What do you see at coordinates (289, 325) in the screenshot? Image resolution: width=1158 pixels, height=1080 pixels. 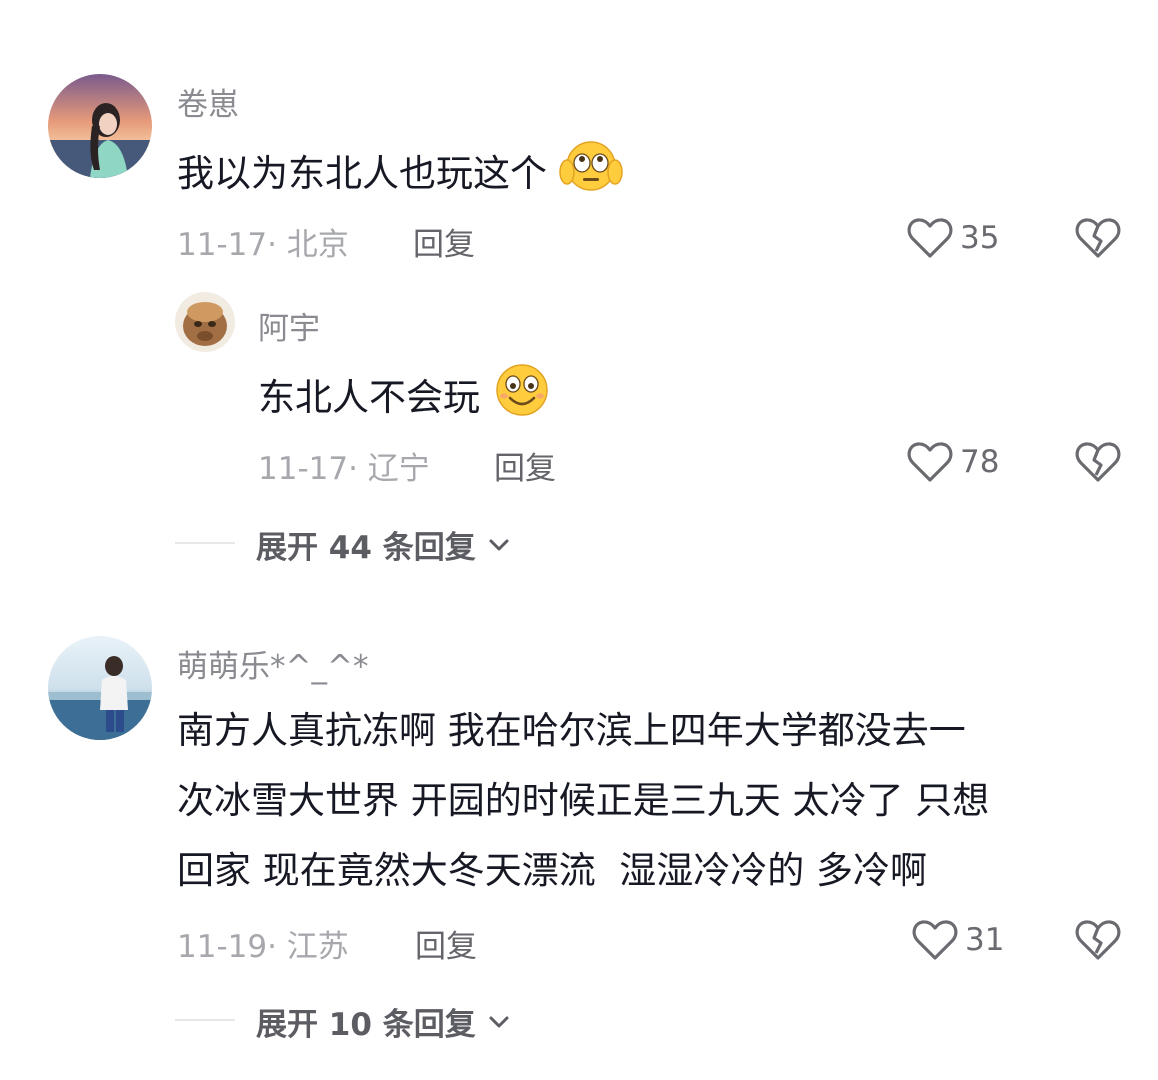 I see `reply-username: 阿宇` at bounding box center [289, 325].